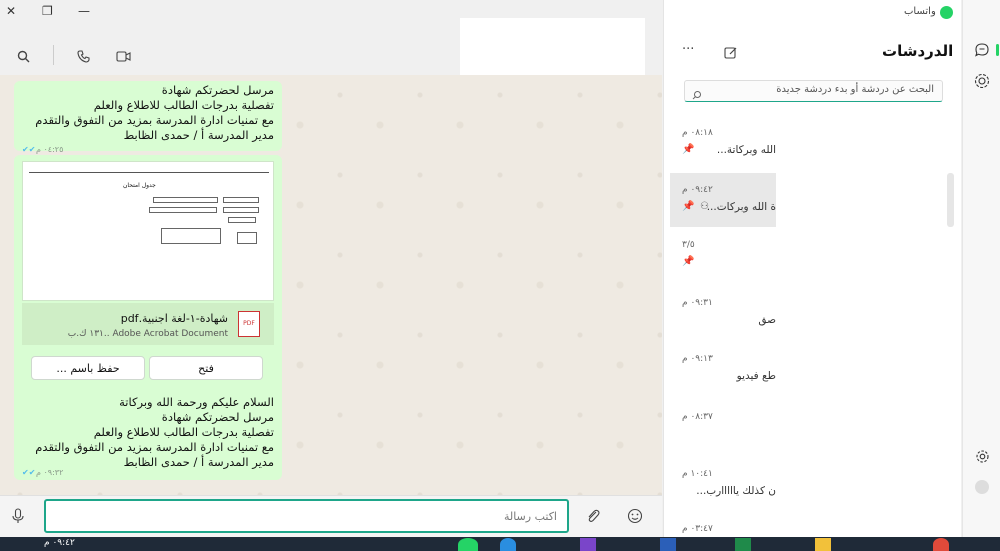 This screenshot has width=1000, height=551. I want to click on chat-time: ٠٩:٣١ م, so click(697, 303).